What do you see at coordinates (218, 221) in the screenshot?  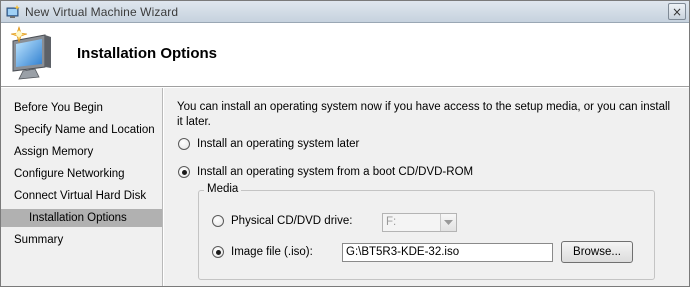 I see `physical-drive-radio` at bounding box center [218, 221].